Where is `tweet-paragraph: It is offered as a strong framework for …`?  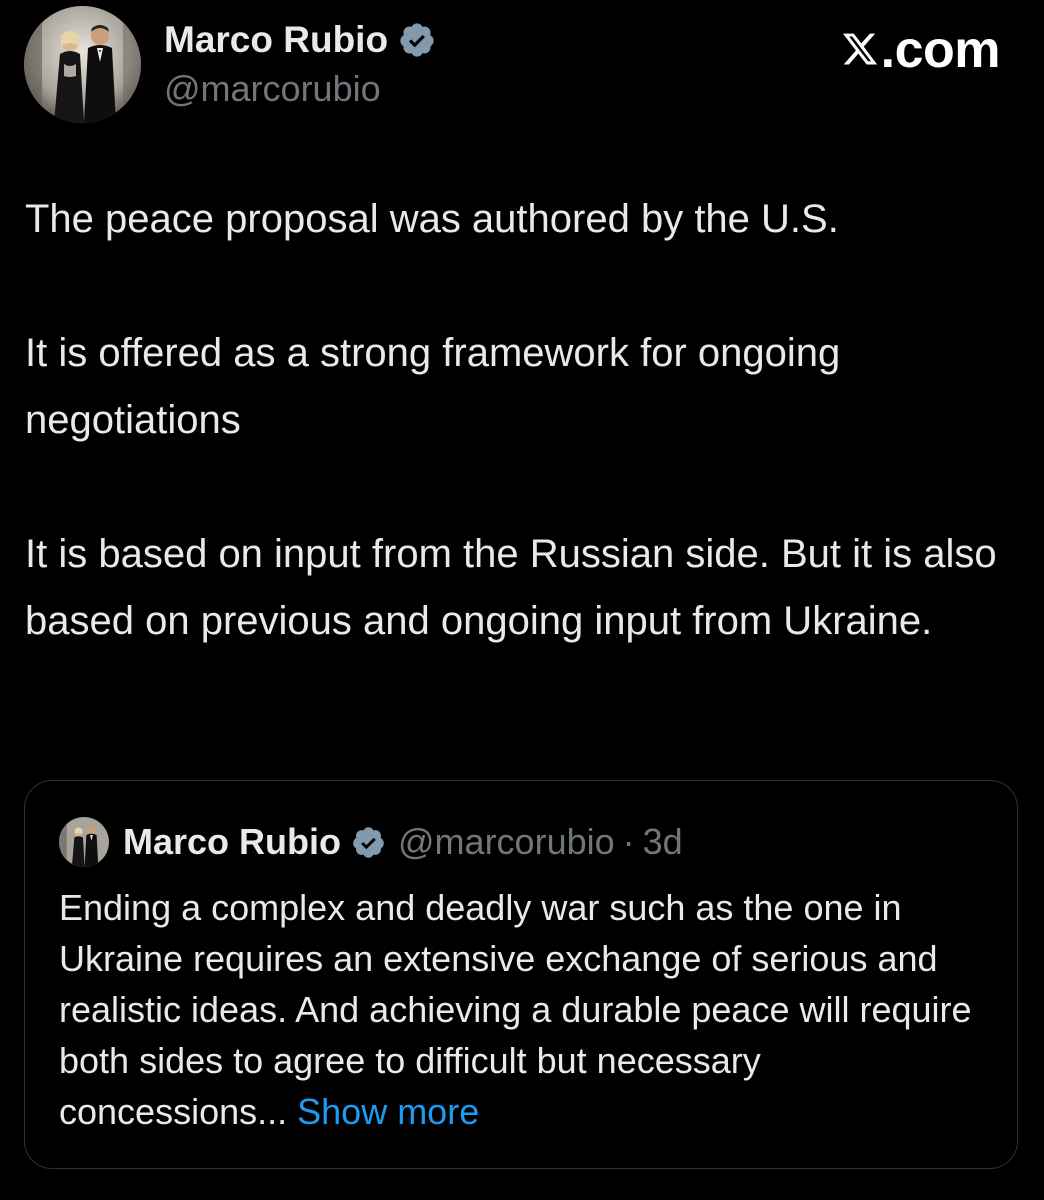 tweet-paragraph: It is offered as a strong framework for … is located at coordinates (433, 386).